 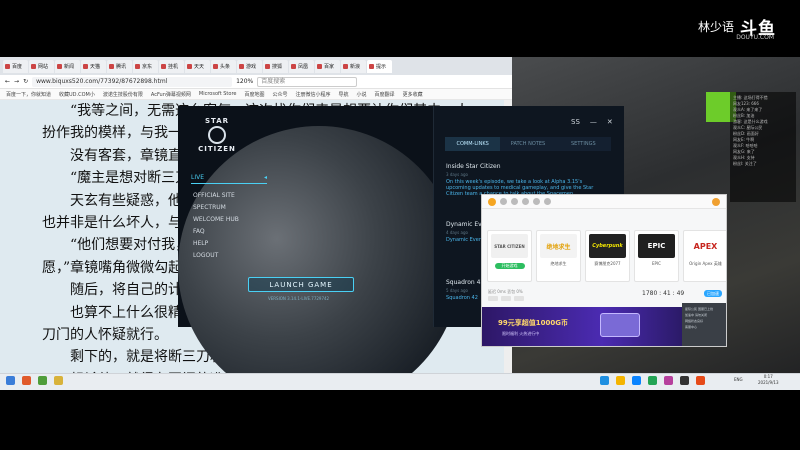 I want to click on promo-banner: 99元享超值1000G币 限时福利 火热进行中, so click(x=582, y=326).